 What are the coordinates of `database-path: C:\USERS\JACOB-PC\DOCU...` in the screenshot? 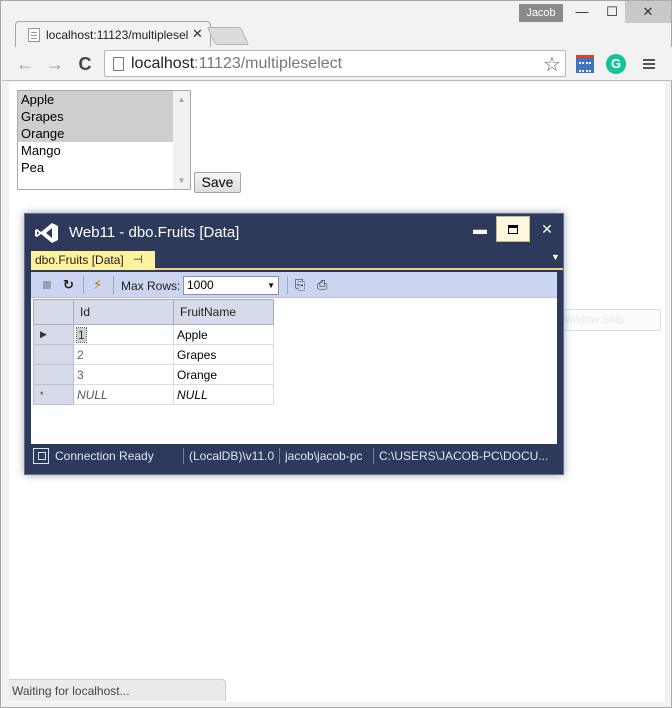 It's located at (464, 456).